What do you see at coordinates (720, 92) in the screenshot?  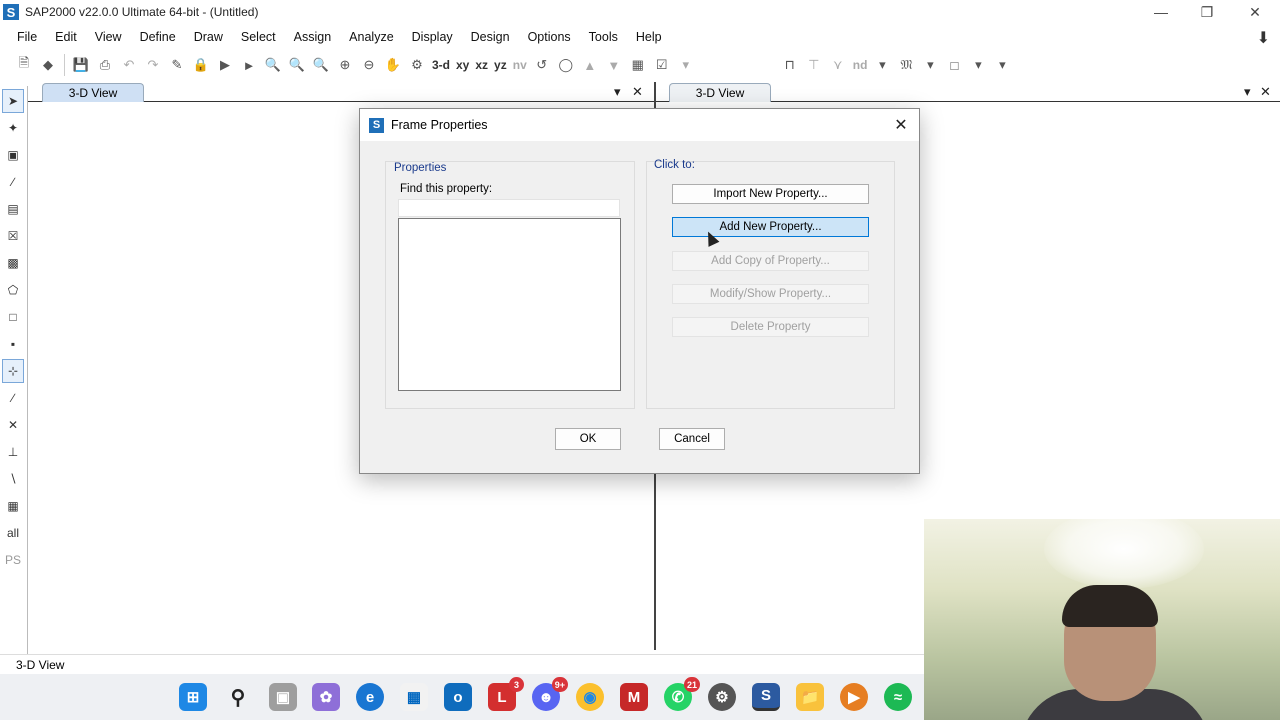 I see `tab-right-3d-view: 3-D View` at bounding box center [720, 92].